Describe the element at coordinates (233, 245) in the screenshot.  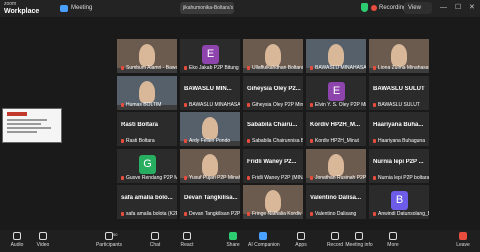
I see `share-label: Share` at that location.